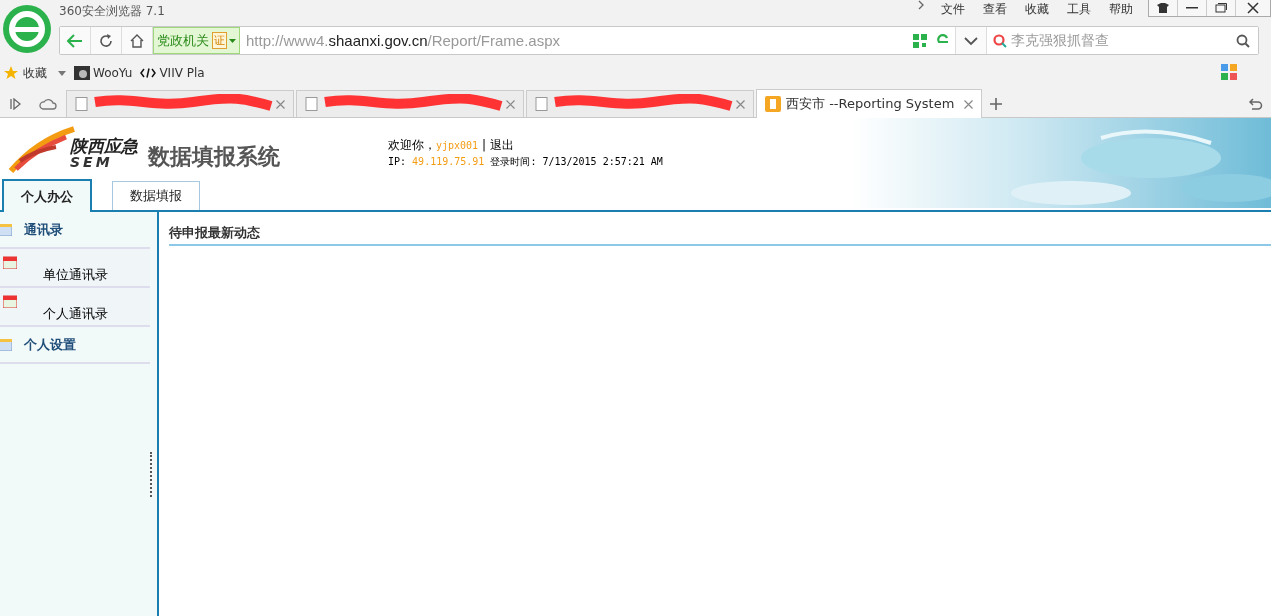 The width and height of the screenshot is (1271, 616). What do you see at coordinates (773, 104) in the screenshot?
I see `report-icon` at bounding box center [773, 104].